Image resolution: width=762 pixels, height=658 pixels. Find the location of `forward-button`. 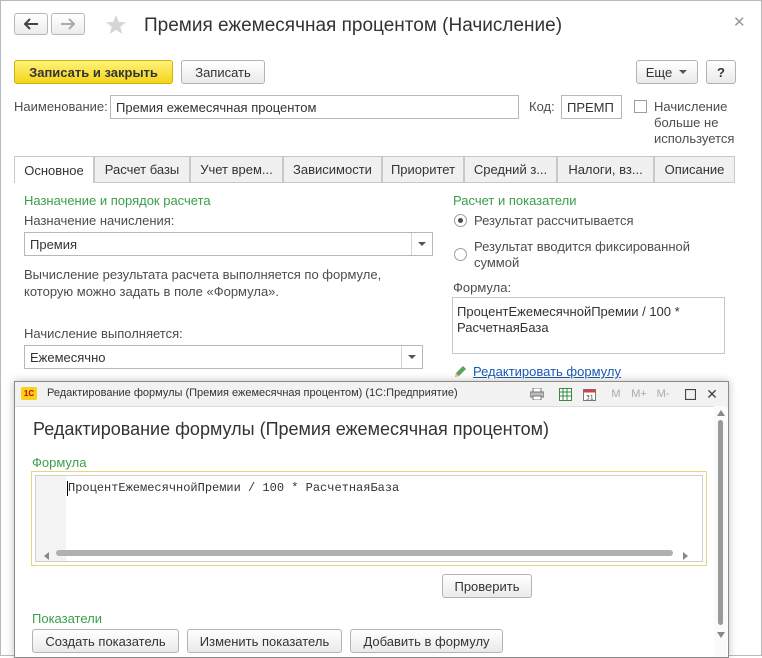

forward-button is located at coordinates (68, 24).